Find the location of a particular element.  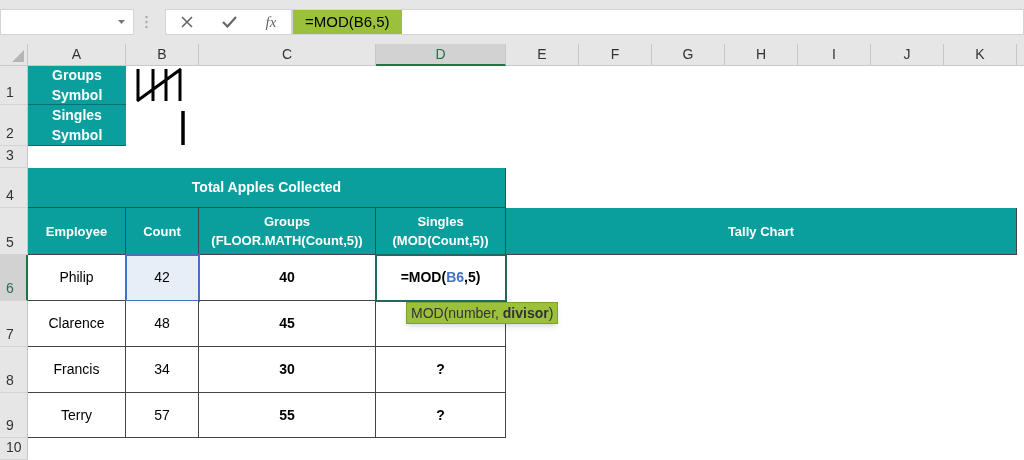

cell-editor: =MOD(B6,5) is located at coordinates (441, 278).